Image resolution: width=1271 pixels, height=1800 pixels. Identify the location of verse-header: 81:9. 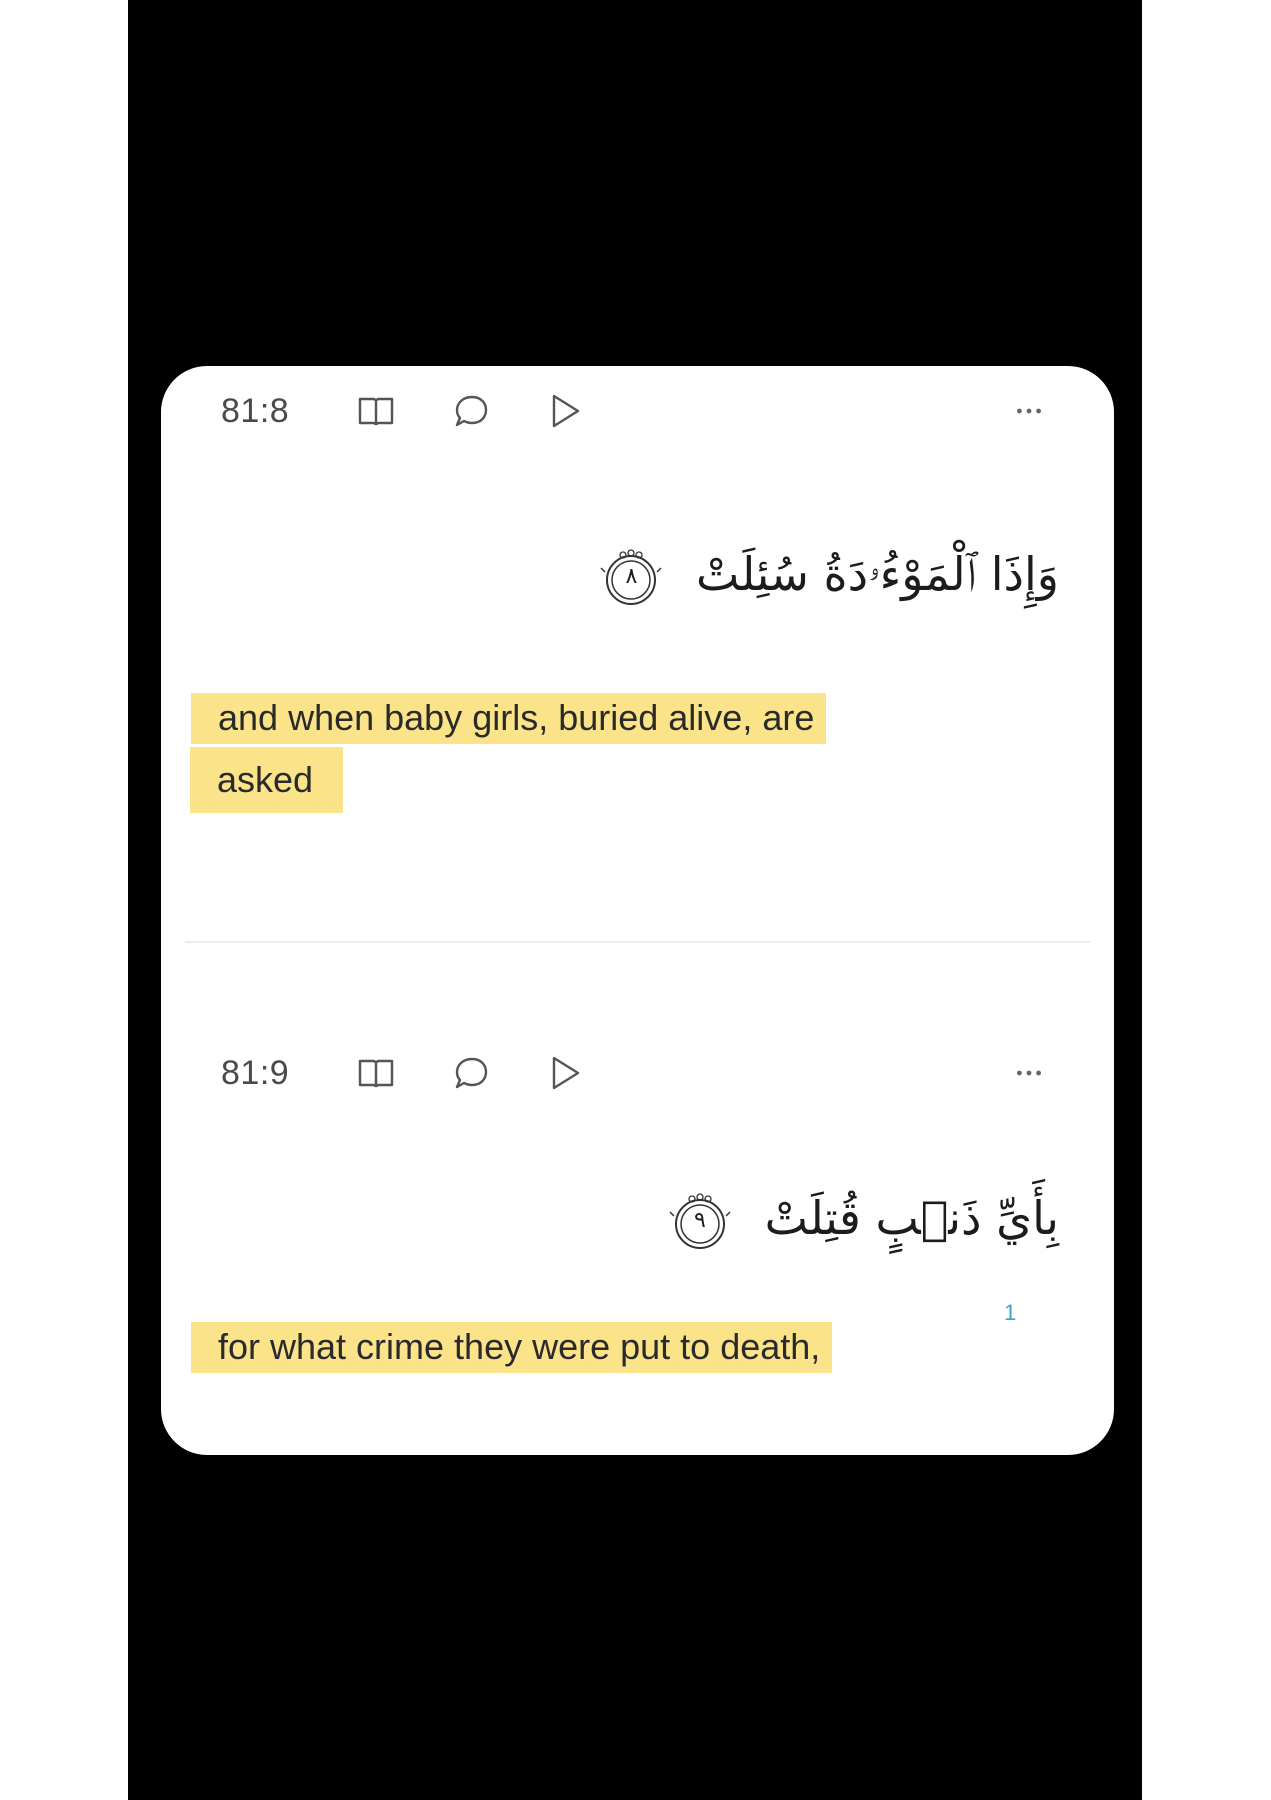
(641, 1073).